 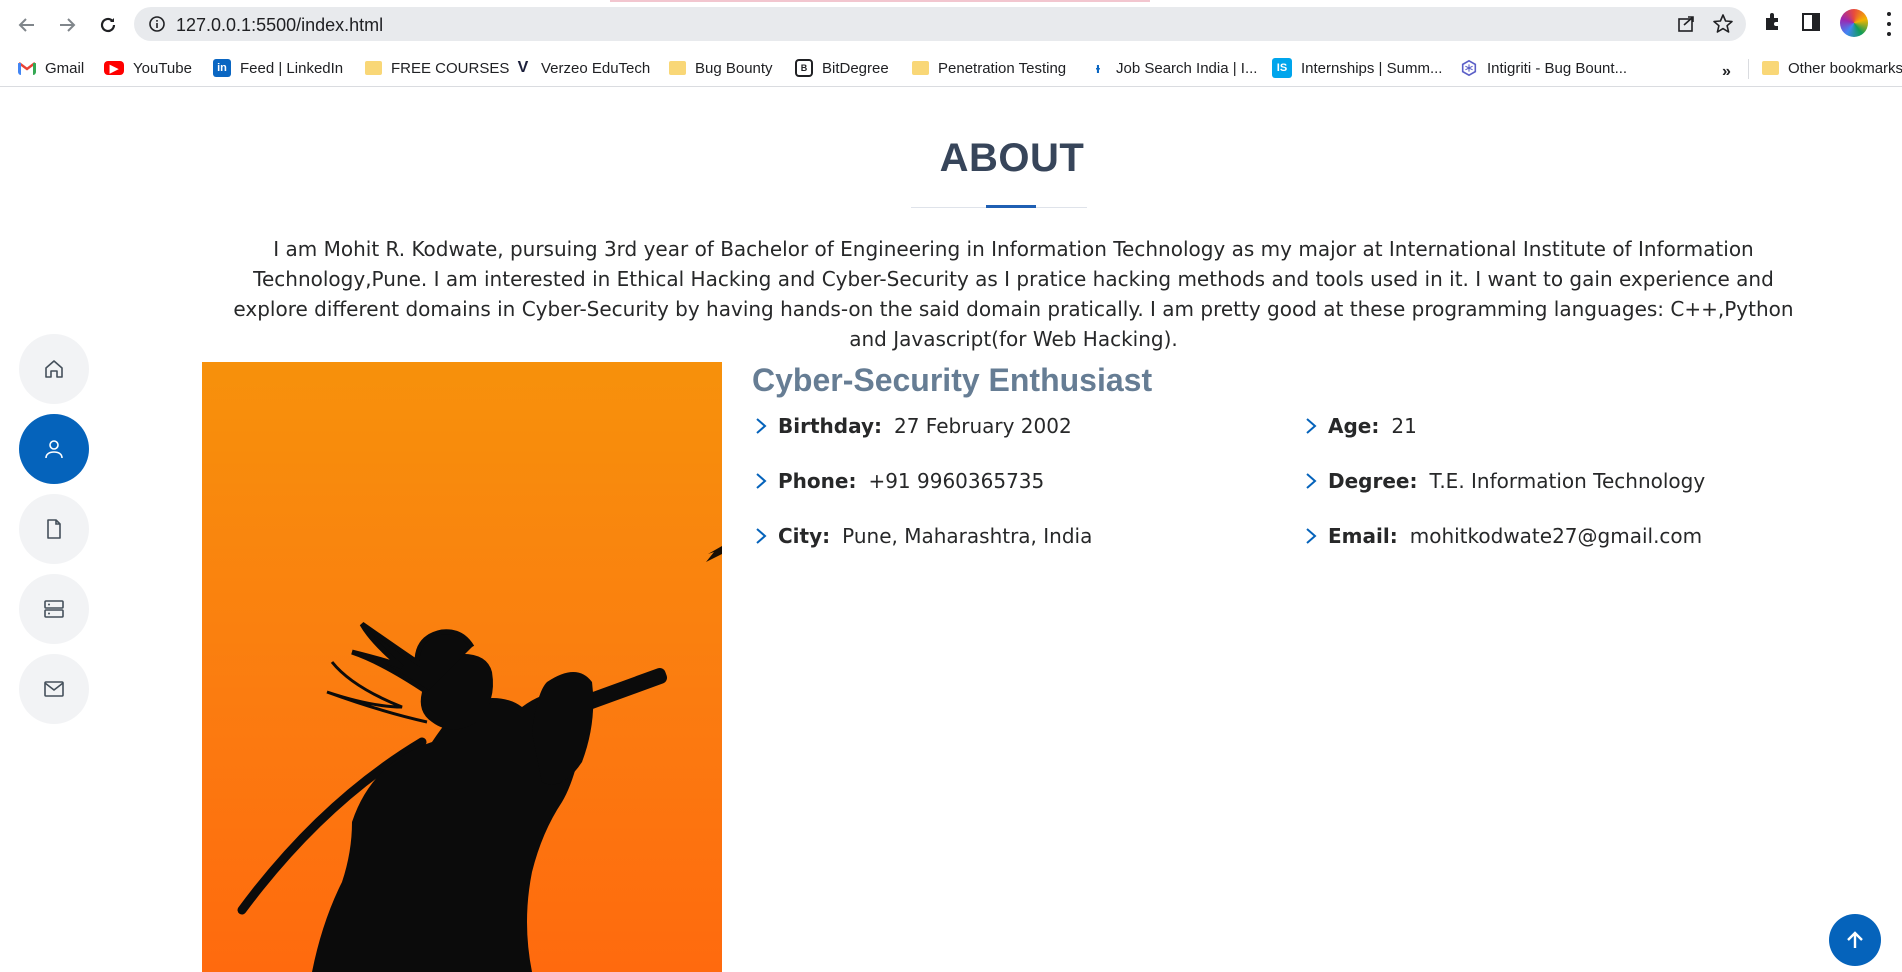 I want to click on browser-toolbar: 127.0.0.1:5500/index.html, so click(x=951, y=24).